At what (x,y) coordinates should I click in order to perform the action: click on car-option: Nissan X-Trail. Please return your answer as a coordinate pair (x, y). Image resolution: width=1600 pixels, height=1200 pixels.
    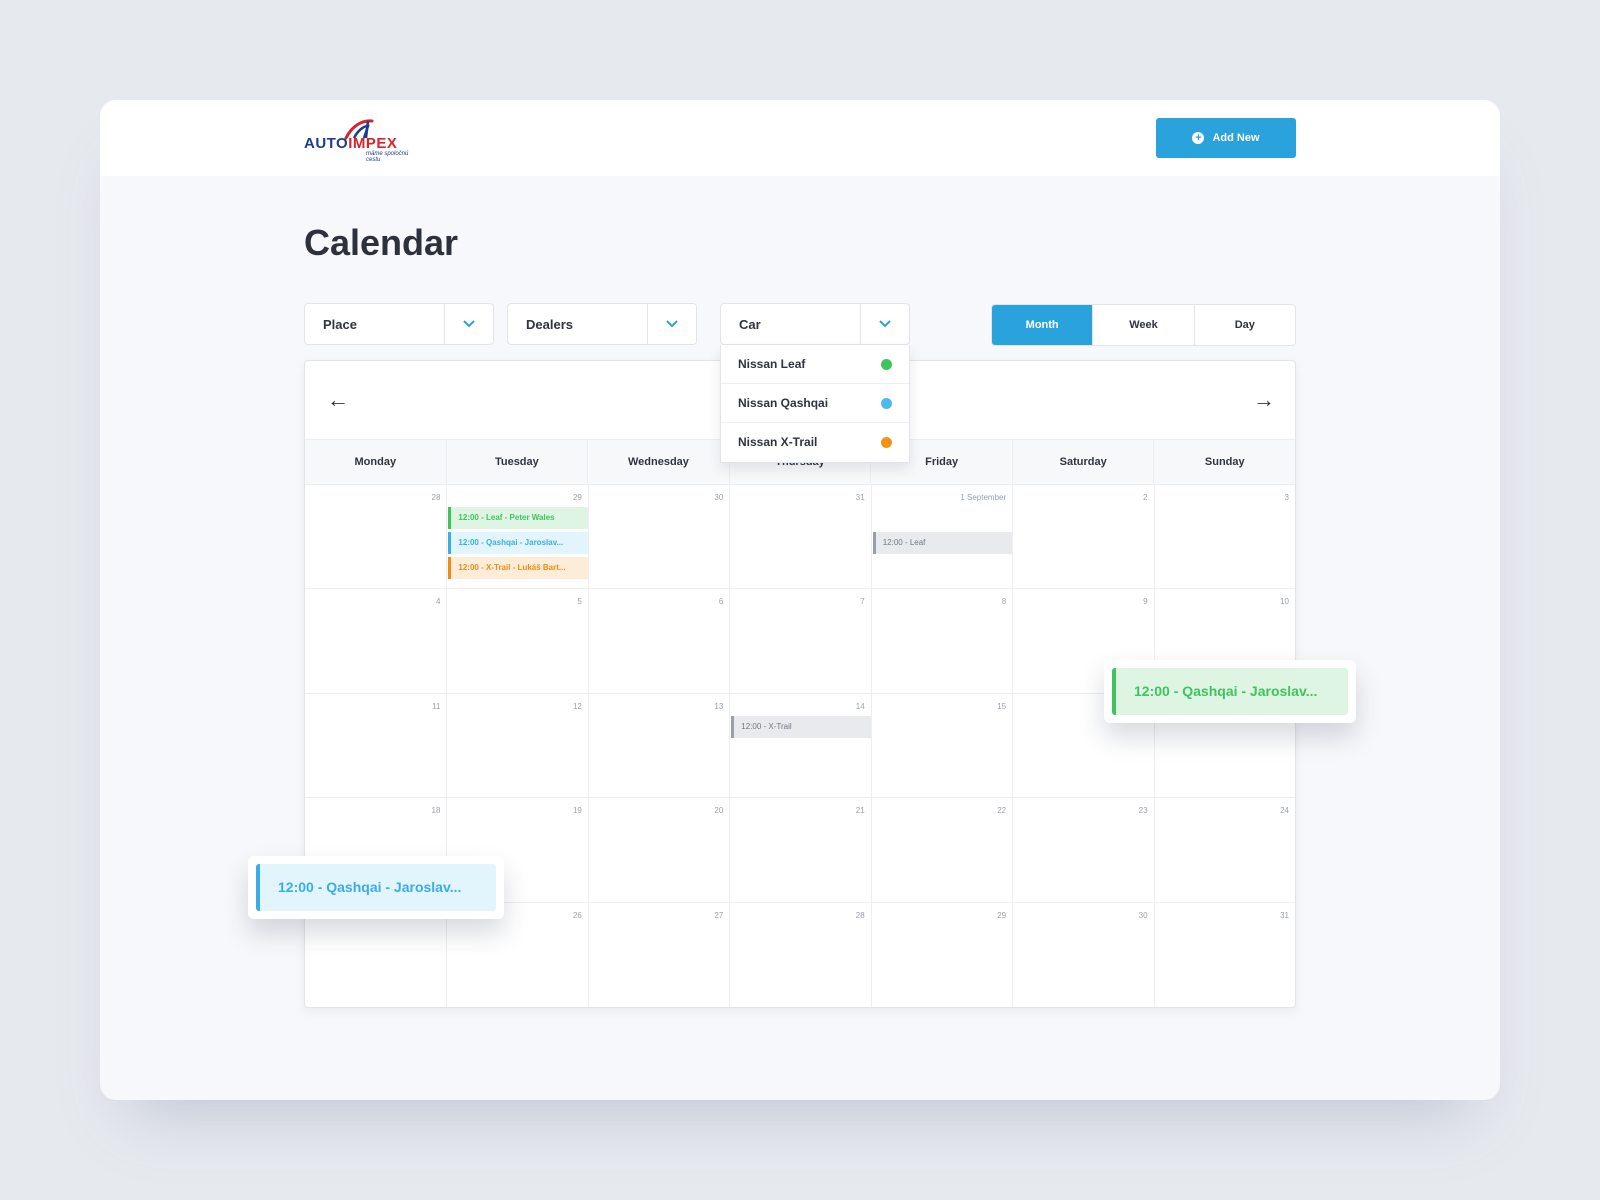
    Looking at the image, I should click on (815, 442).